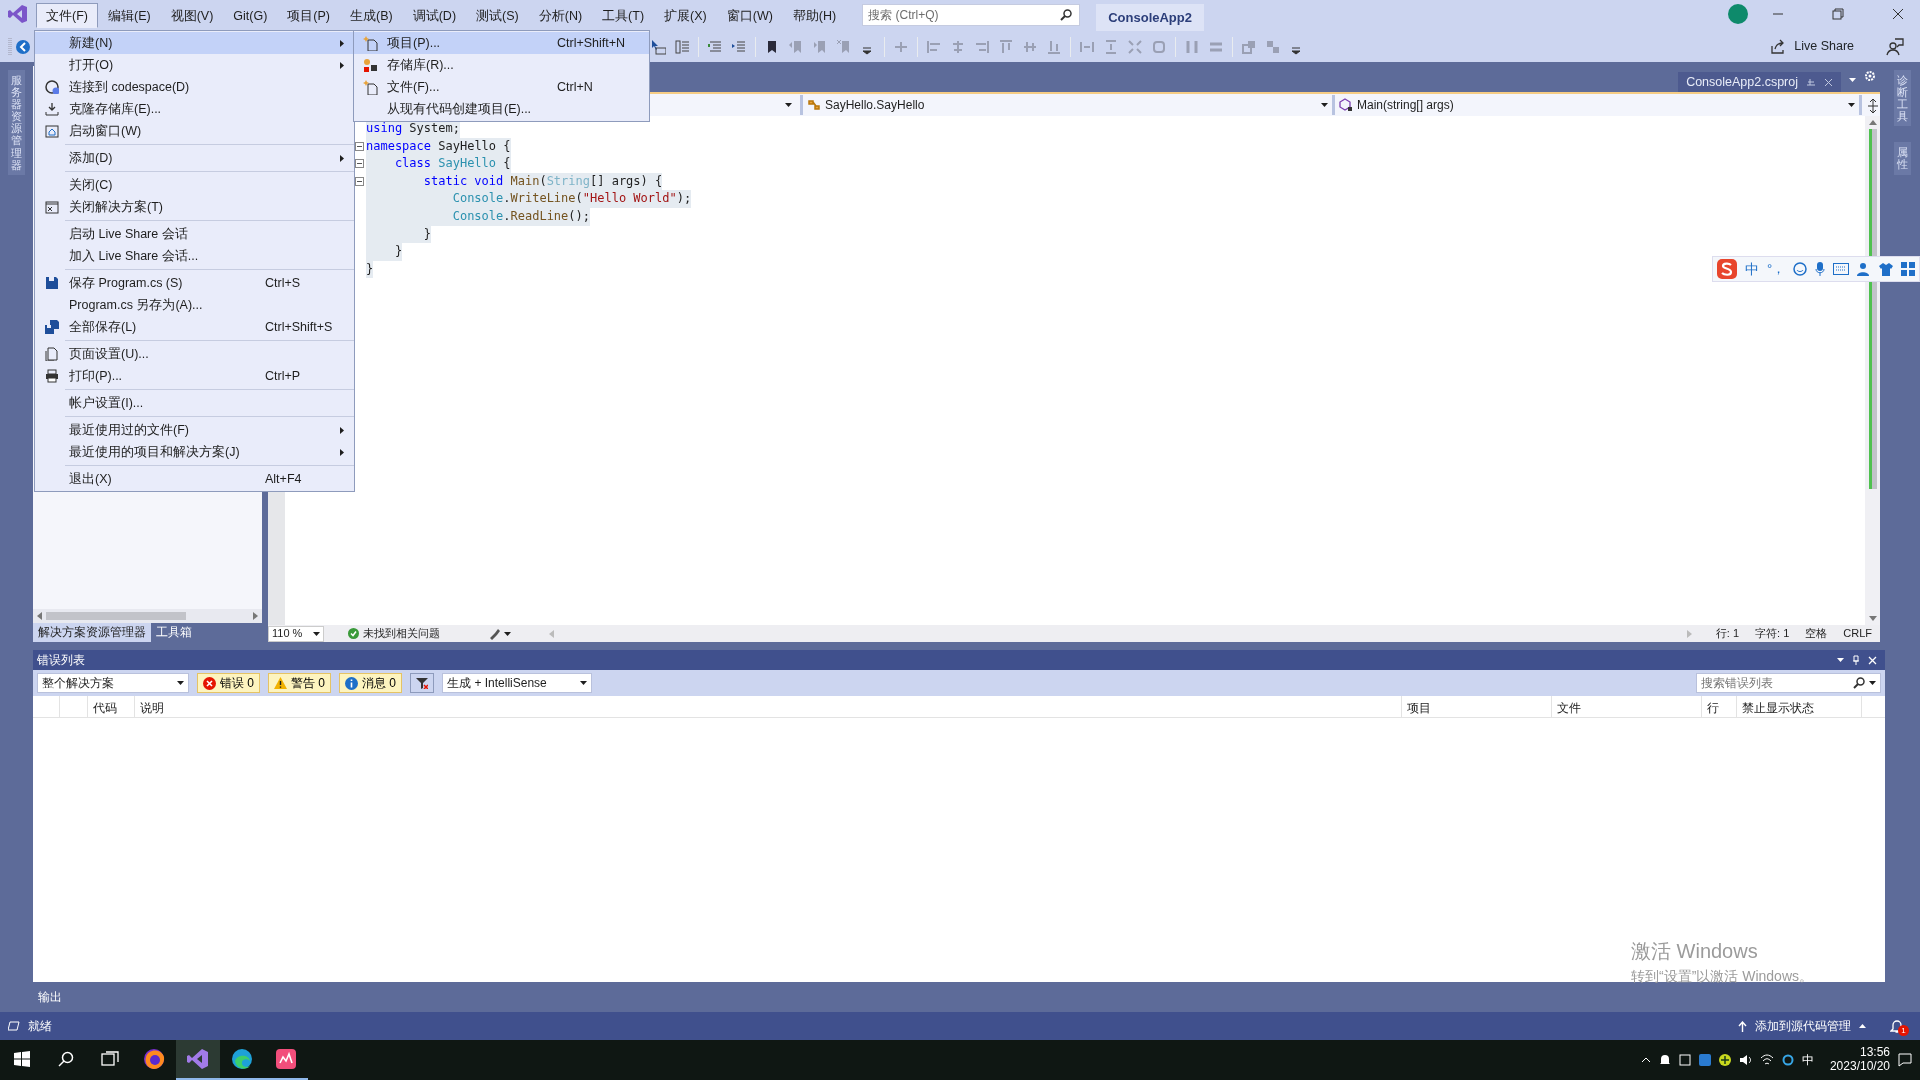 This screenshot has width=1920, height=1080. Describe the element at coordinates (1684, 1060) in the screenshot. I see `window-icon` at that location.